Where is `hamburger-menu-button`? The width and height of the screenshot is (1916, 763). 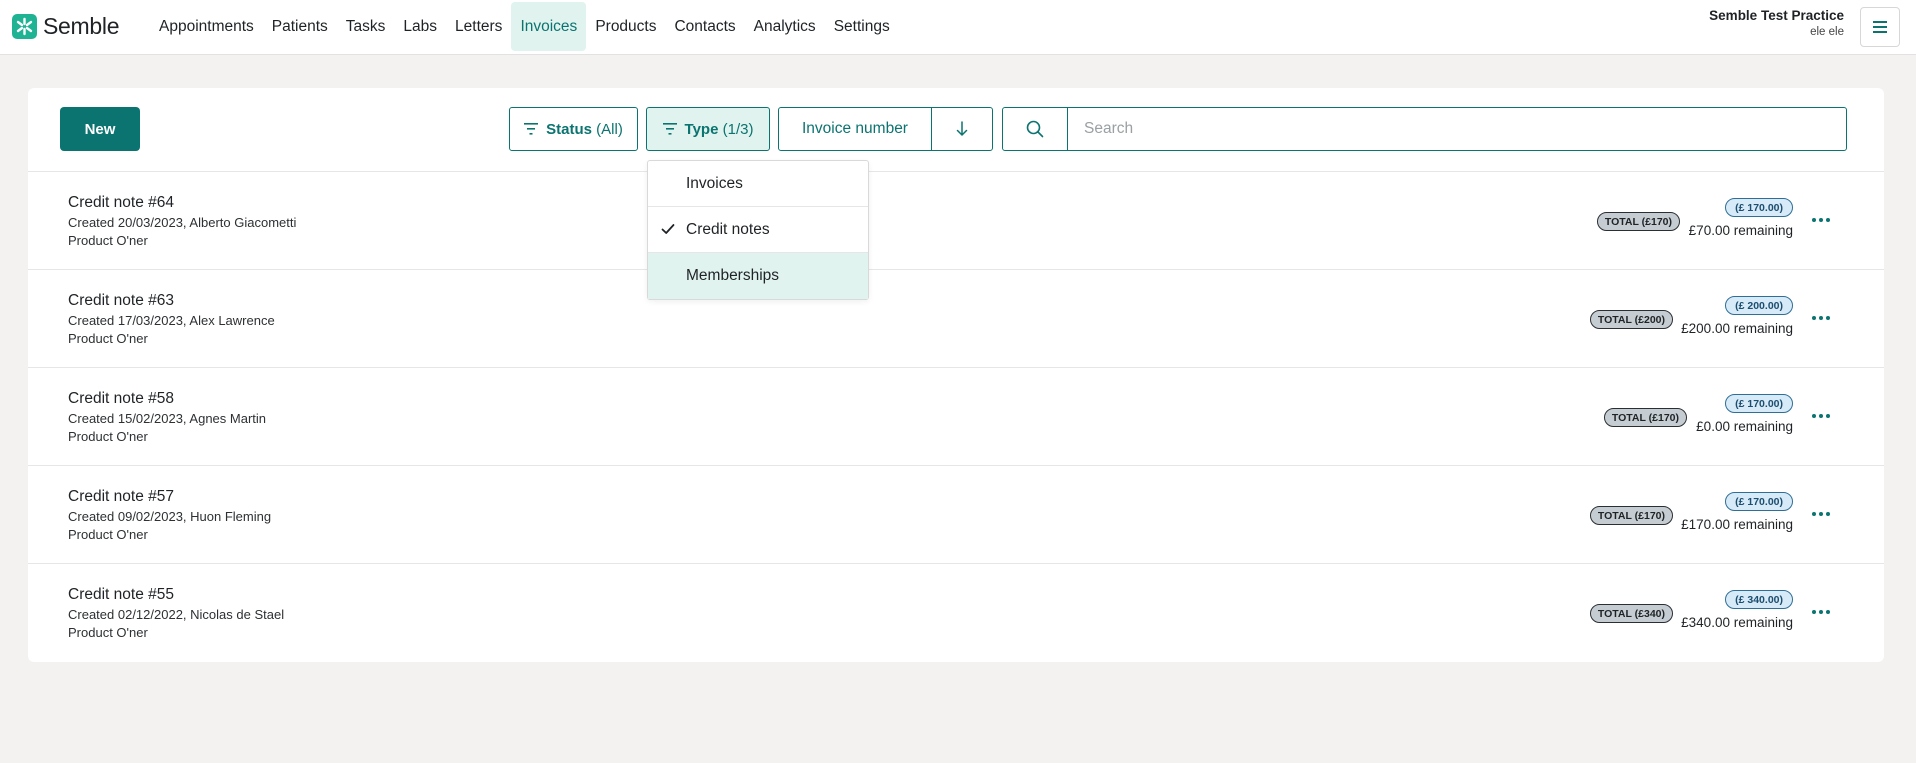
hamburger-menu-button is located at coordinates (1880, 27).